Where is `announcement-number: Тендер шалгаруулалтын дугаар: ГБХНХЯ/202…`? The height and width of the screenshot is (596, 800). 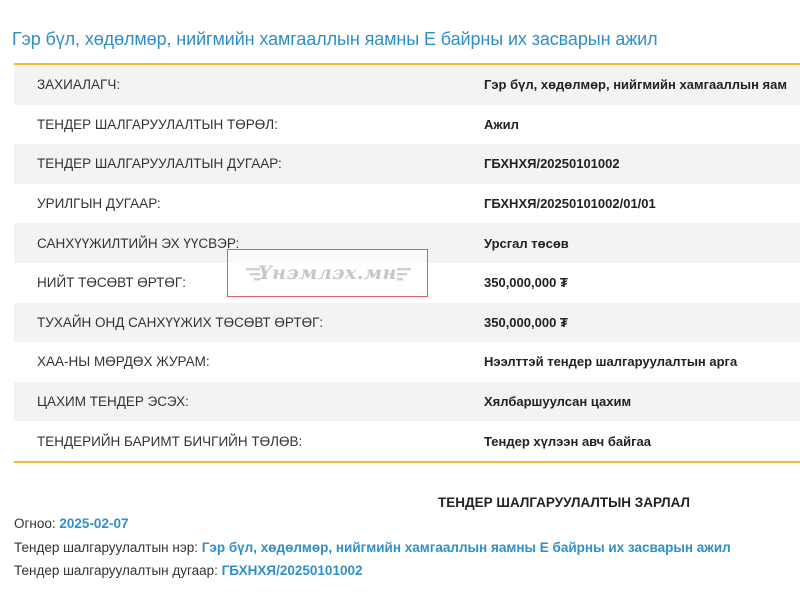 announcement-number: Тендер шалгаруулалтын дугаар: ГБХНХЯ/202… is located at coordinates (188, 570).